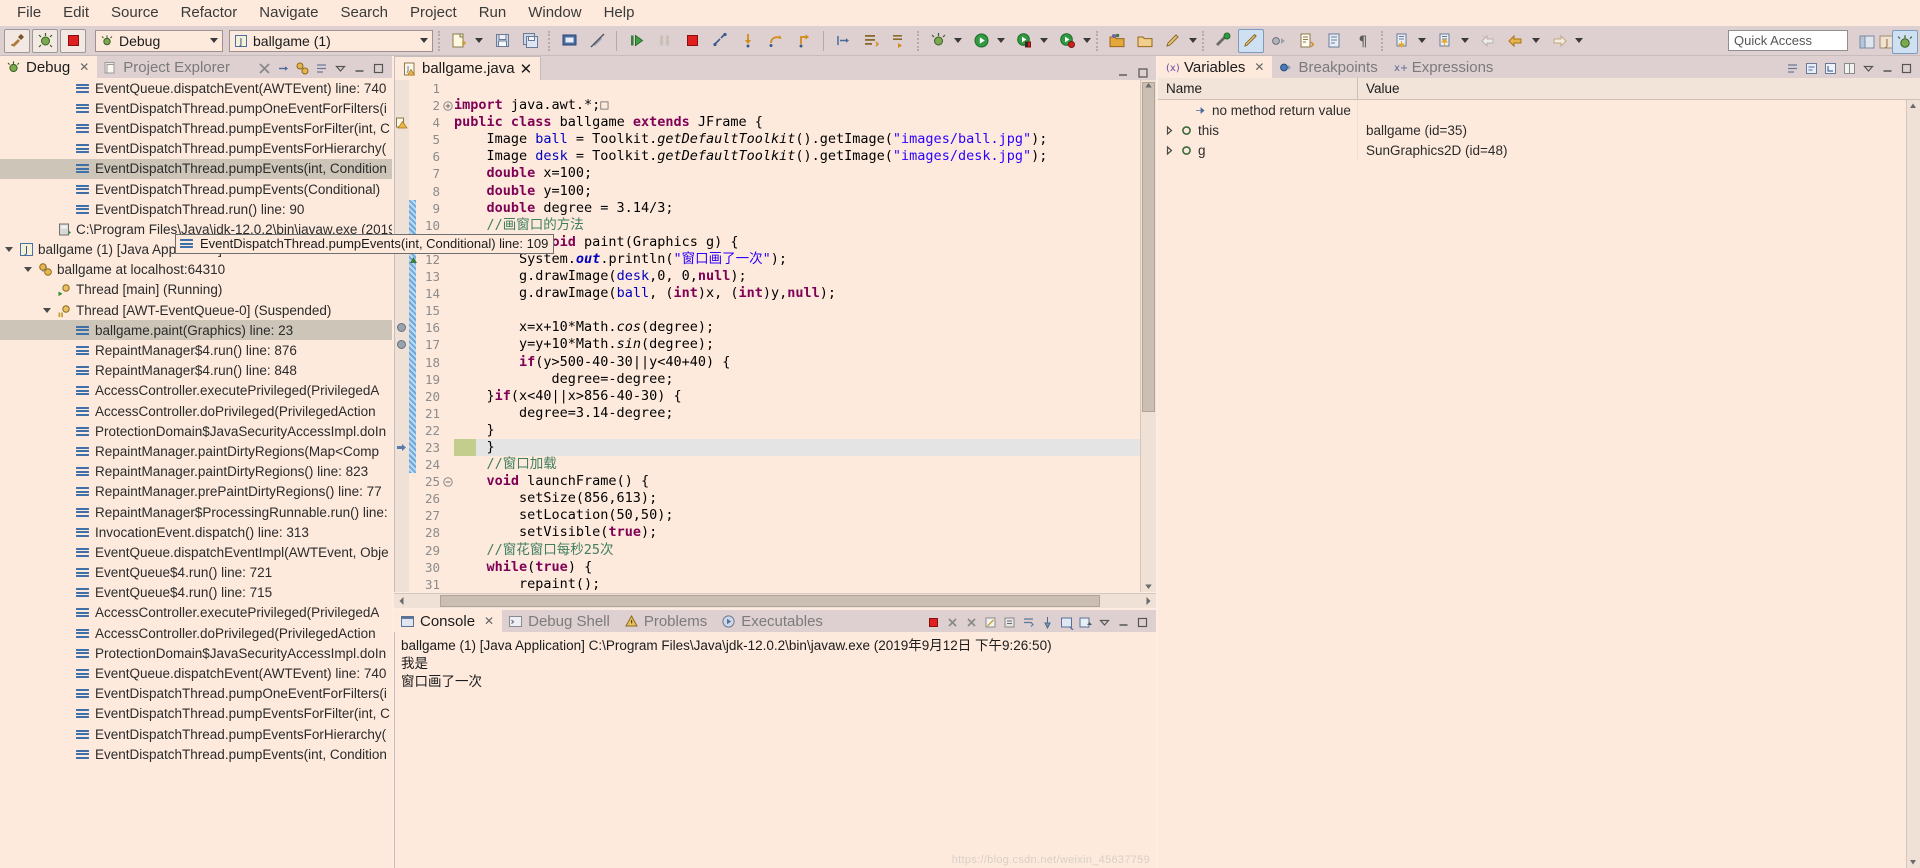 The image size is (1920, 868). What do you see at coordinates (938, 41) in the screenshot?
I see `debug-launch-icon` at bounding box center [938, 41].